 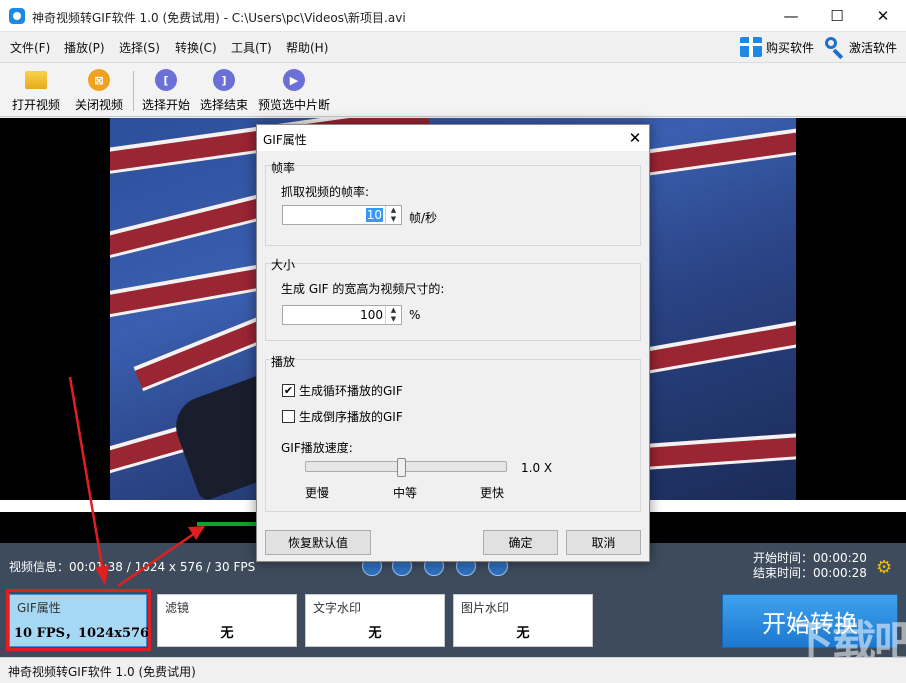 What do you see at coordinates (523, 633) in the screenshot?
I see `image-watermark-value: 无` at bounding box center [523, 633].